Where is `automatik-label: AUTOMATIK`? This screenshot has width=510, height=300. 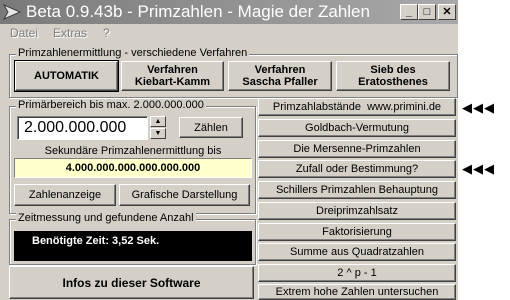
automatik-label: AUTOMATIK is located at coordinates (66, 76).